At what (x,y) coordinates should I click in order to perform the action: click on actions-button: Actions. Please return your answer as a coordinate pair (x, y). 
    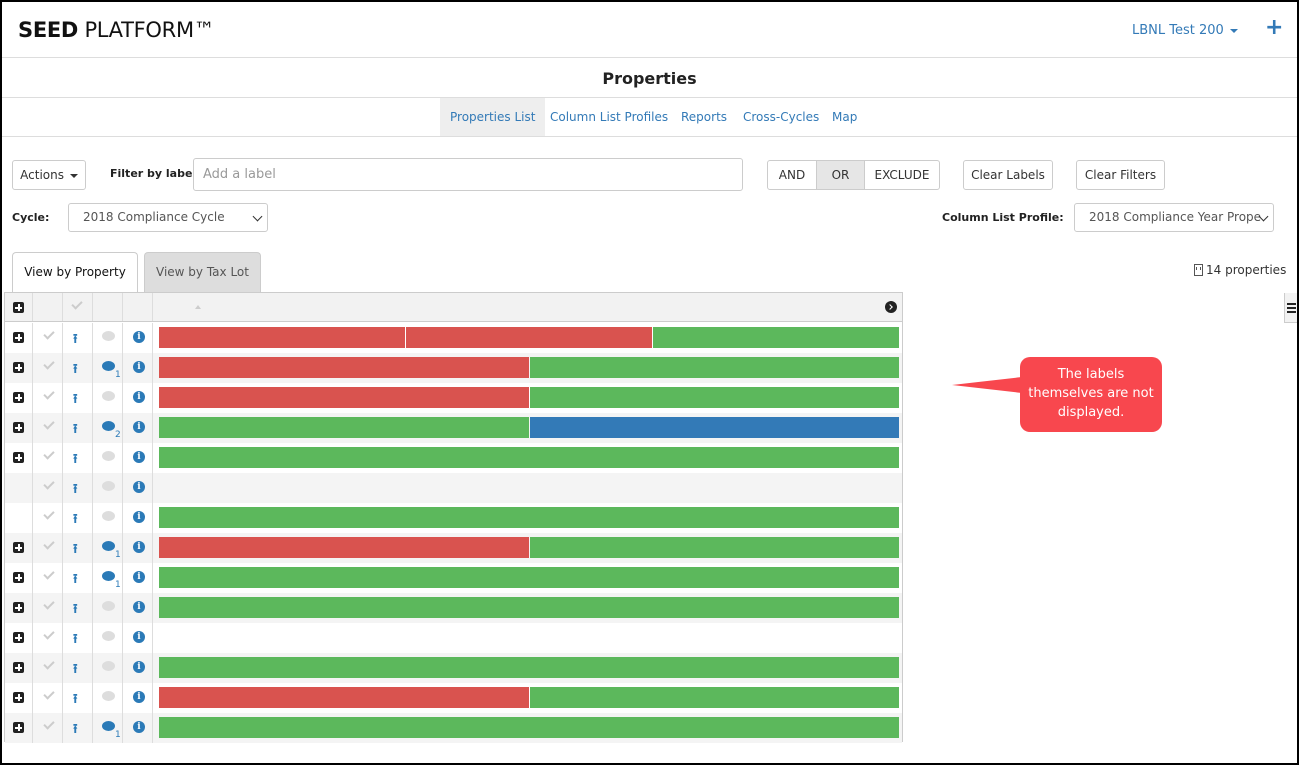
    Looking at the image, I should click on (49, 175).